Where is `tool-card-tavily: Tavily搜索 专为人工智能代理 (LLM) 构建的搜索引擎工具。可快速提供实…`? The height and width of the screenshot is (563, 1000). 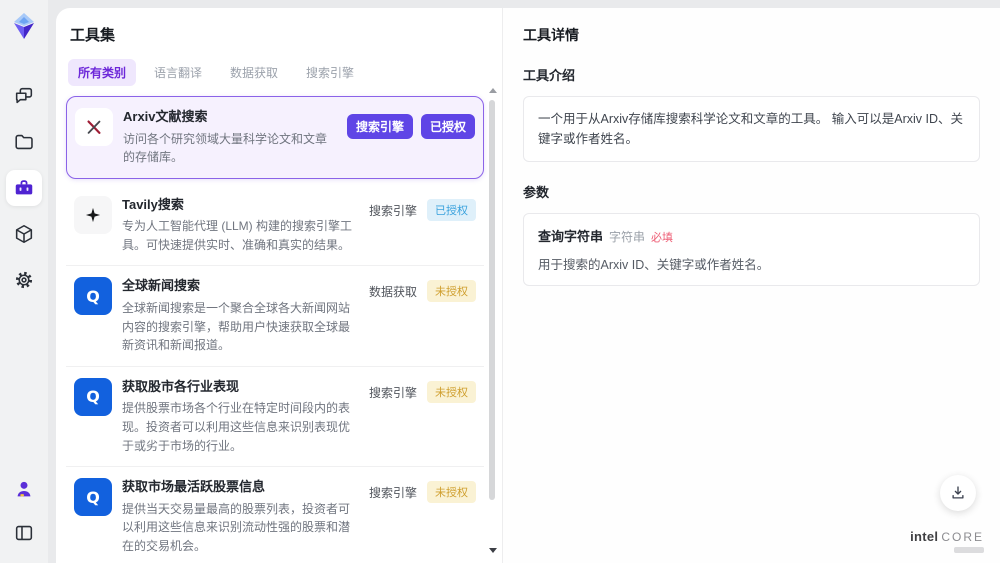
tool-card-tavily: Tavily搜索 专为人工智能代理 (LLM) 构建的搜索引擎工具。可快速提供实… is located at coordinates (275, 226).